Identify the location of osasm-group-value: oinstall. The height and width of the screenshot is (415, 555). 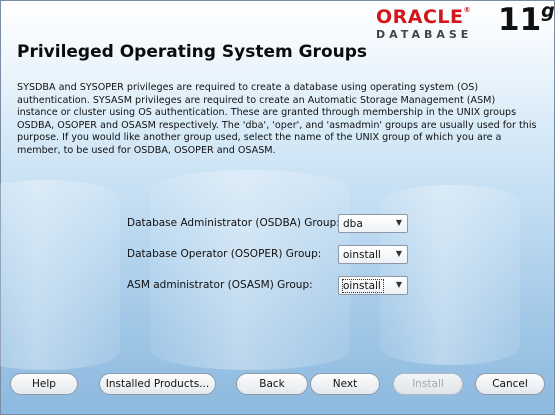
(363, 286).